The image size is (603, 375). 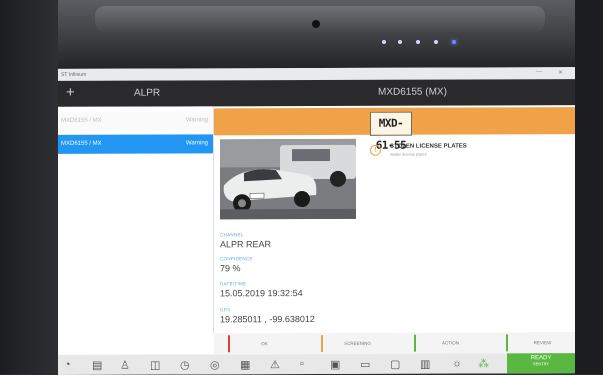 What do you see at coordinates (408, 154) in the screenshot?
I see `alert-subtitle: Stolen license plates` at bounding box center [408, 154].